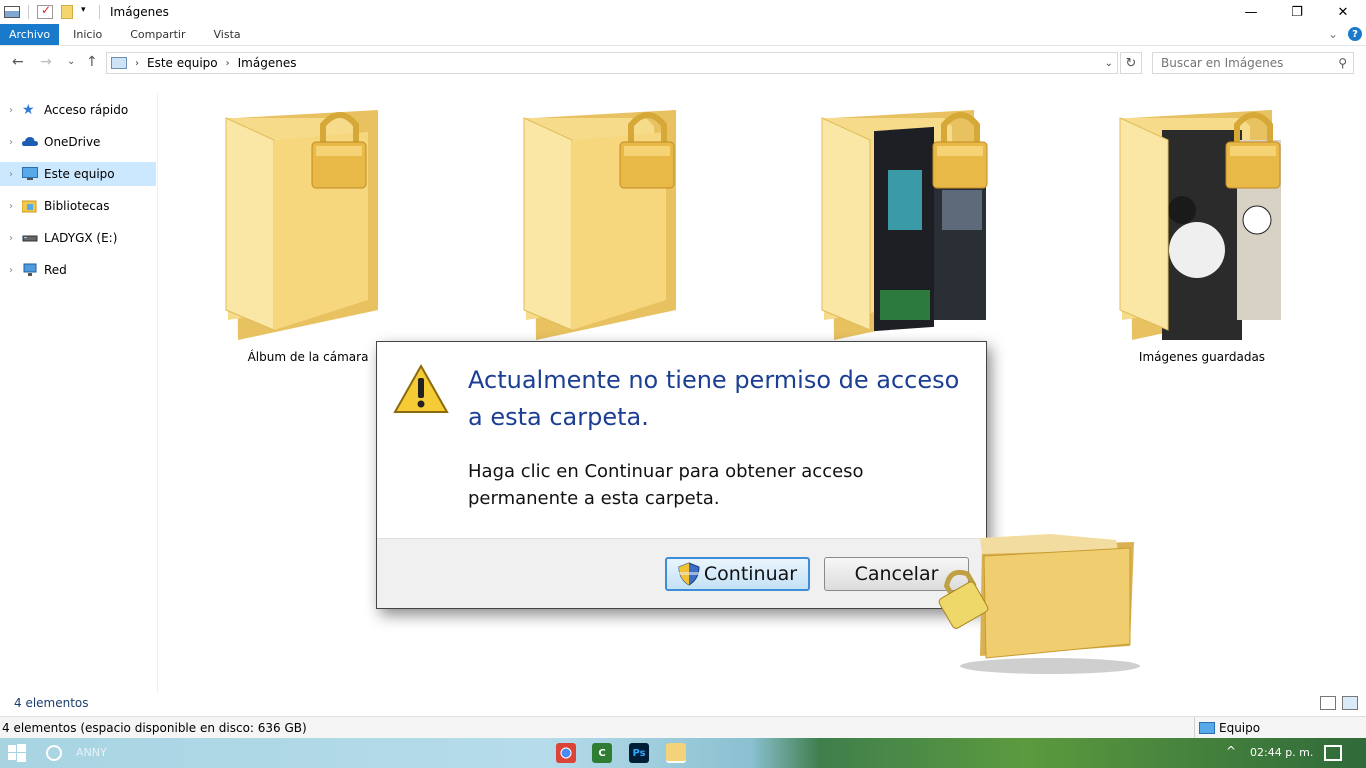 This screenshot has height=768, width=1366. What do you see at coordinates (67, 12) in the screenshot?
I see `new-folder-icon` at bounding box center [67, 12].